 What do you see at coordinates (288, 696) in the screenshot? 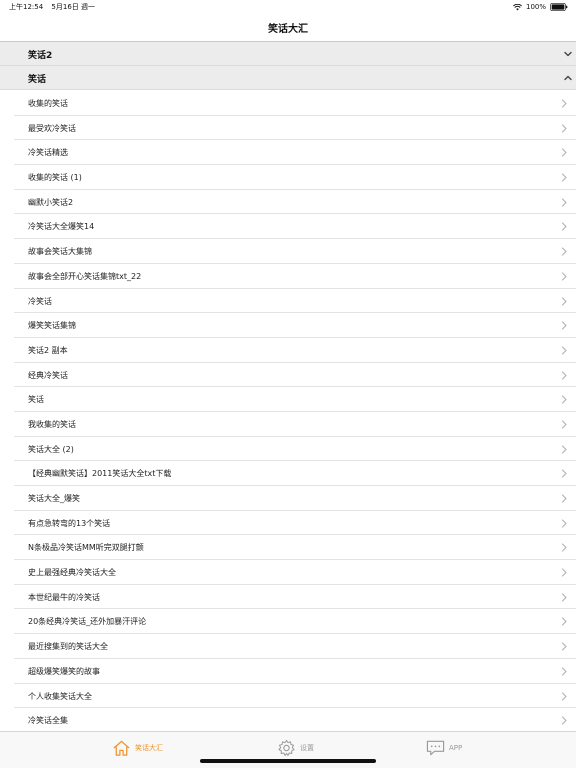
I see `list-item: 个人收集笑话大全` at bounding box center [288, 696].